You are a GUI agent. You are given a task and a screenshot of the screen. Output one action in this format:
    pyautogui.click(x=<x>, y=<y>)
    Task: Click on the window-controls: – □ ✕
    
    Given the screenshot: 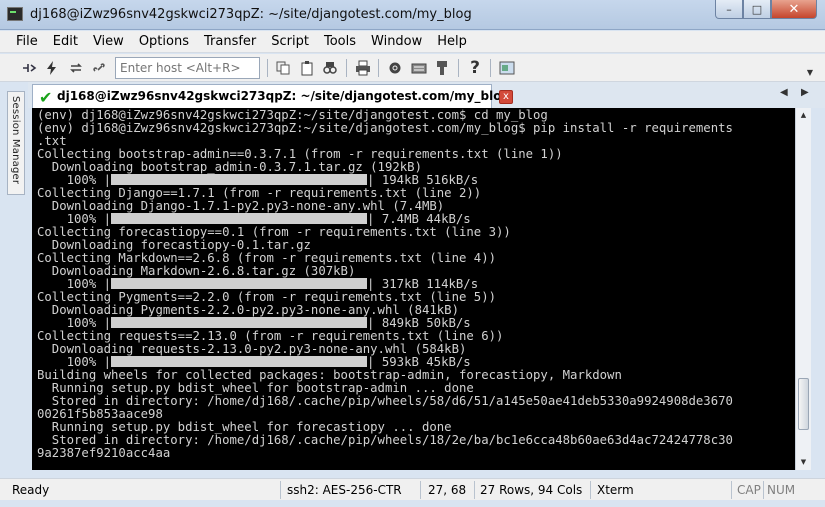 What is the action you would take?
    pyautogui.click(x=766, y=10)
    